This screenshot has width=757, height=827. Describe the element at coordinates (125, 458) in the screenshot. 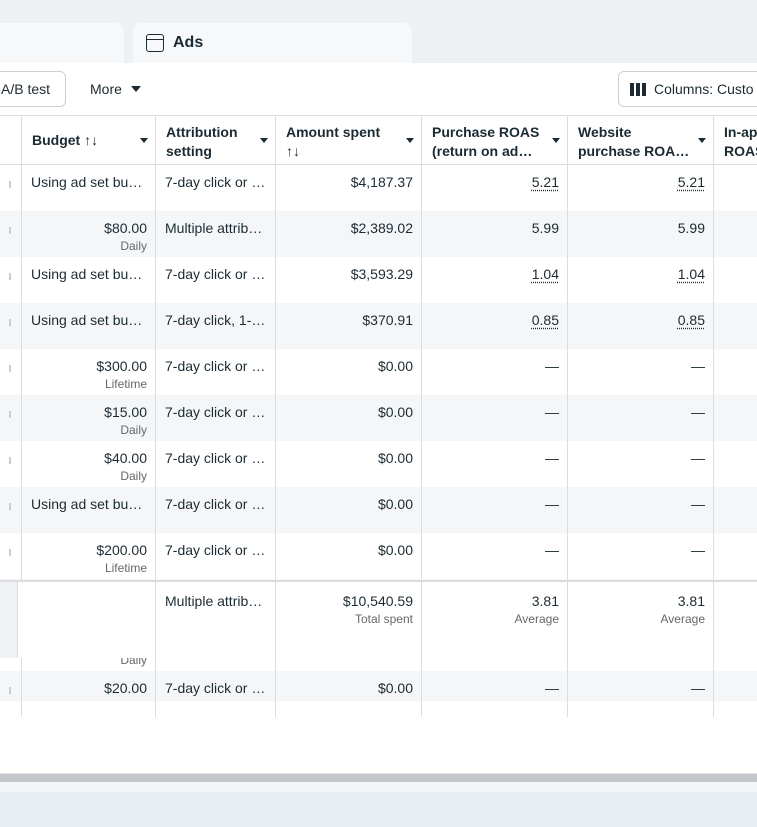

I see `budget-value: $40.00` at that location.